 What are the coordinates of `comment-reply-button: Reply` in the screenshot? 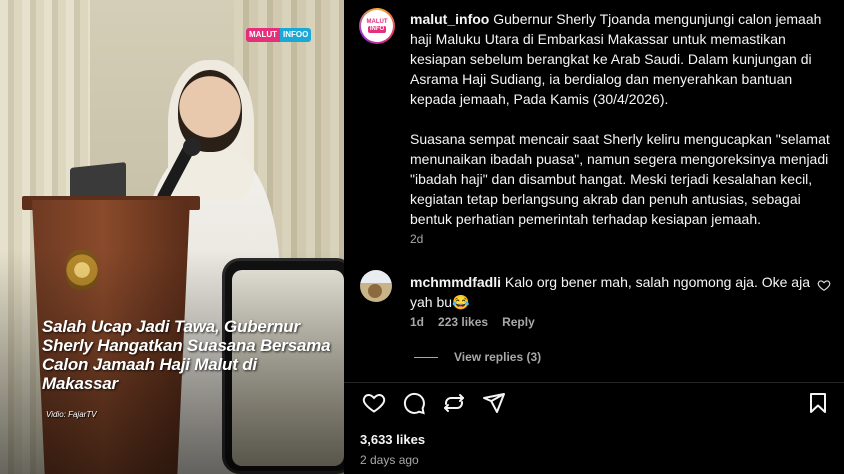 It's located at (518, 322).